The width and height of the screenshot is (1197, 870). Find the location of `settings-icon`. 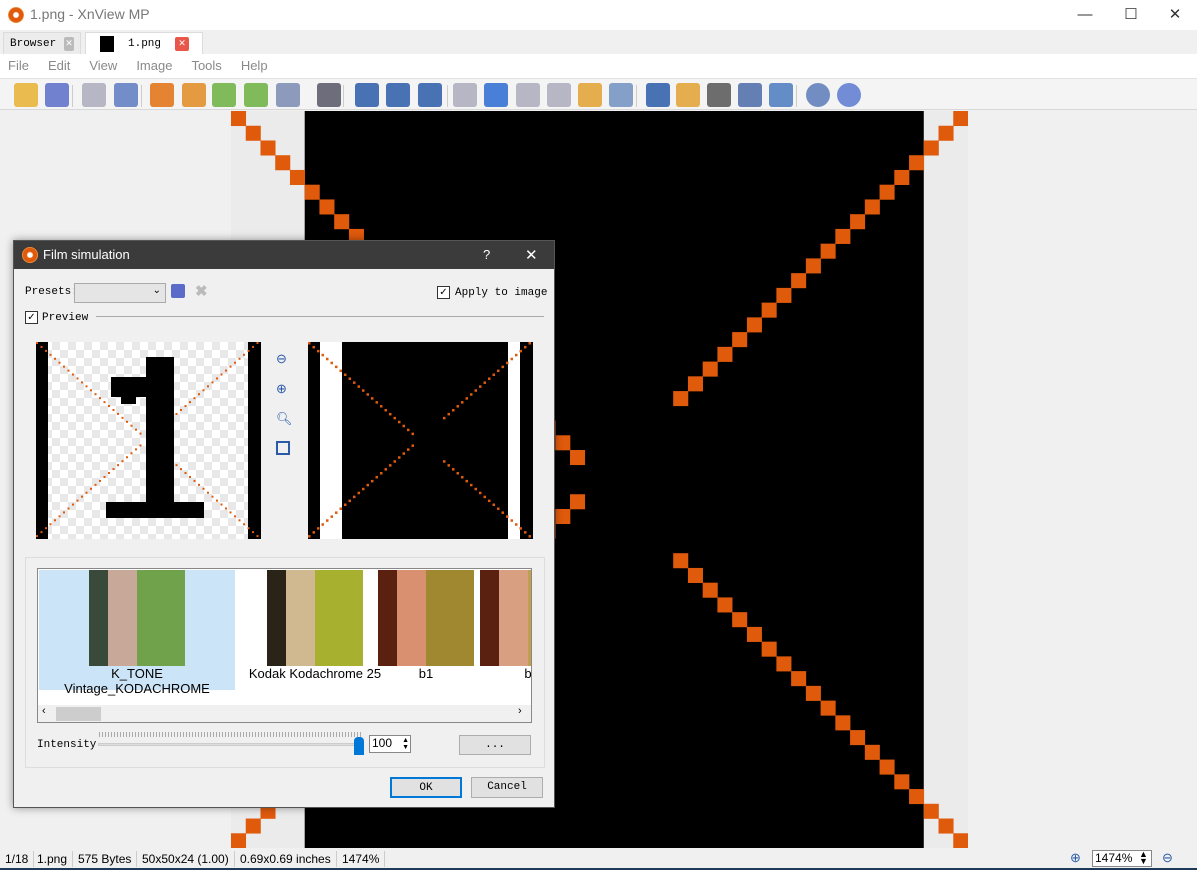

settings-icon is located at coordinates (818, 95).